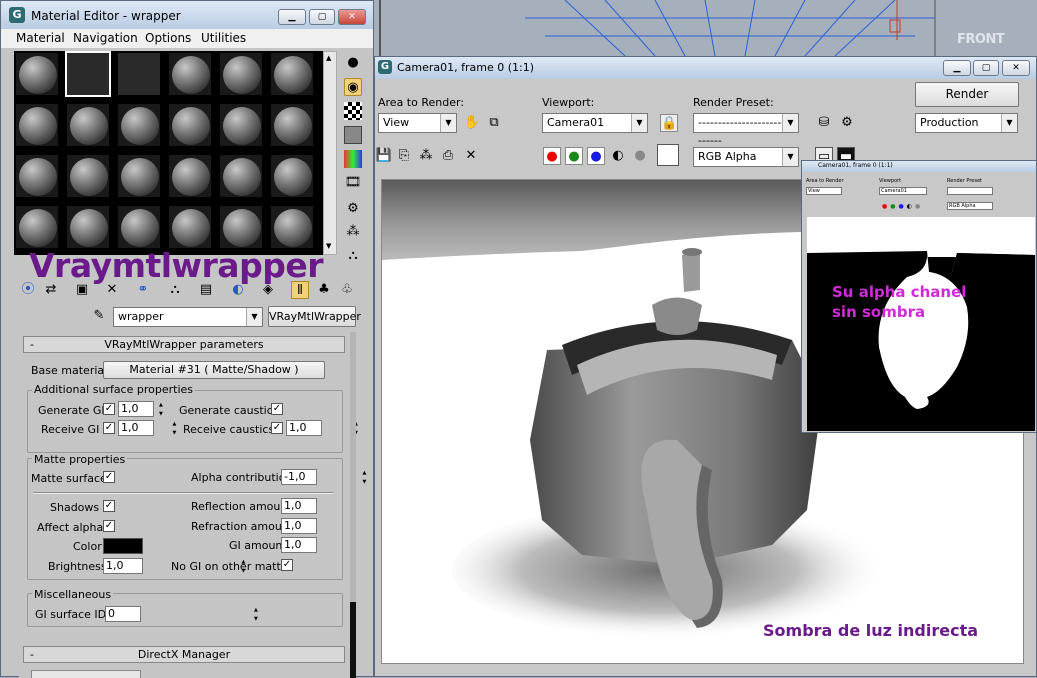 Image resolution: width=1037 pixels, height=678 pixels. Describe the element at coordinates (353, 183) in the screenshot. I see `make-preview-icon: 🎞` at that location.